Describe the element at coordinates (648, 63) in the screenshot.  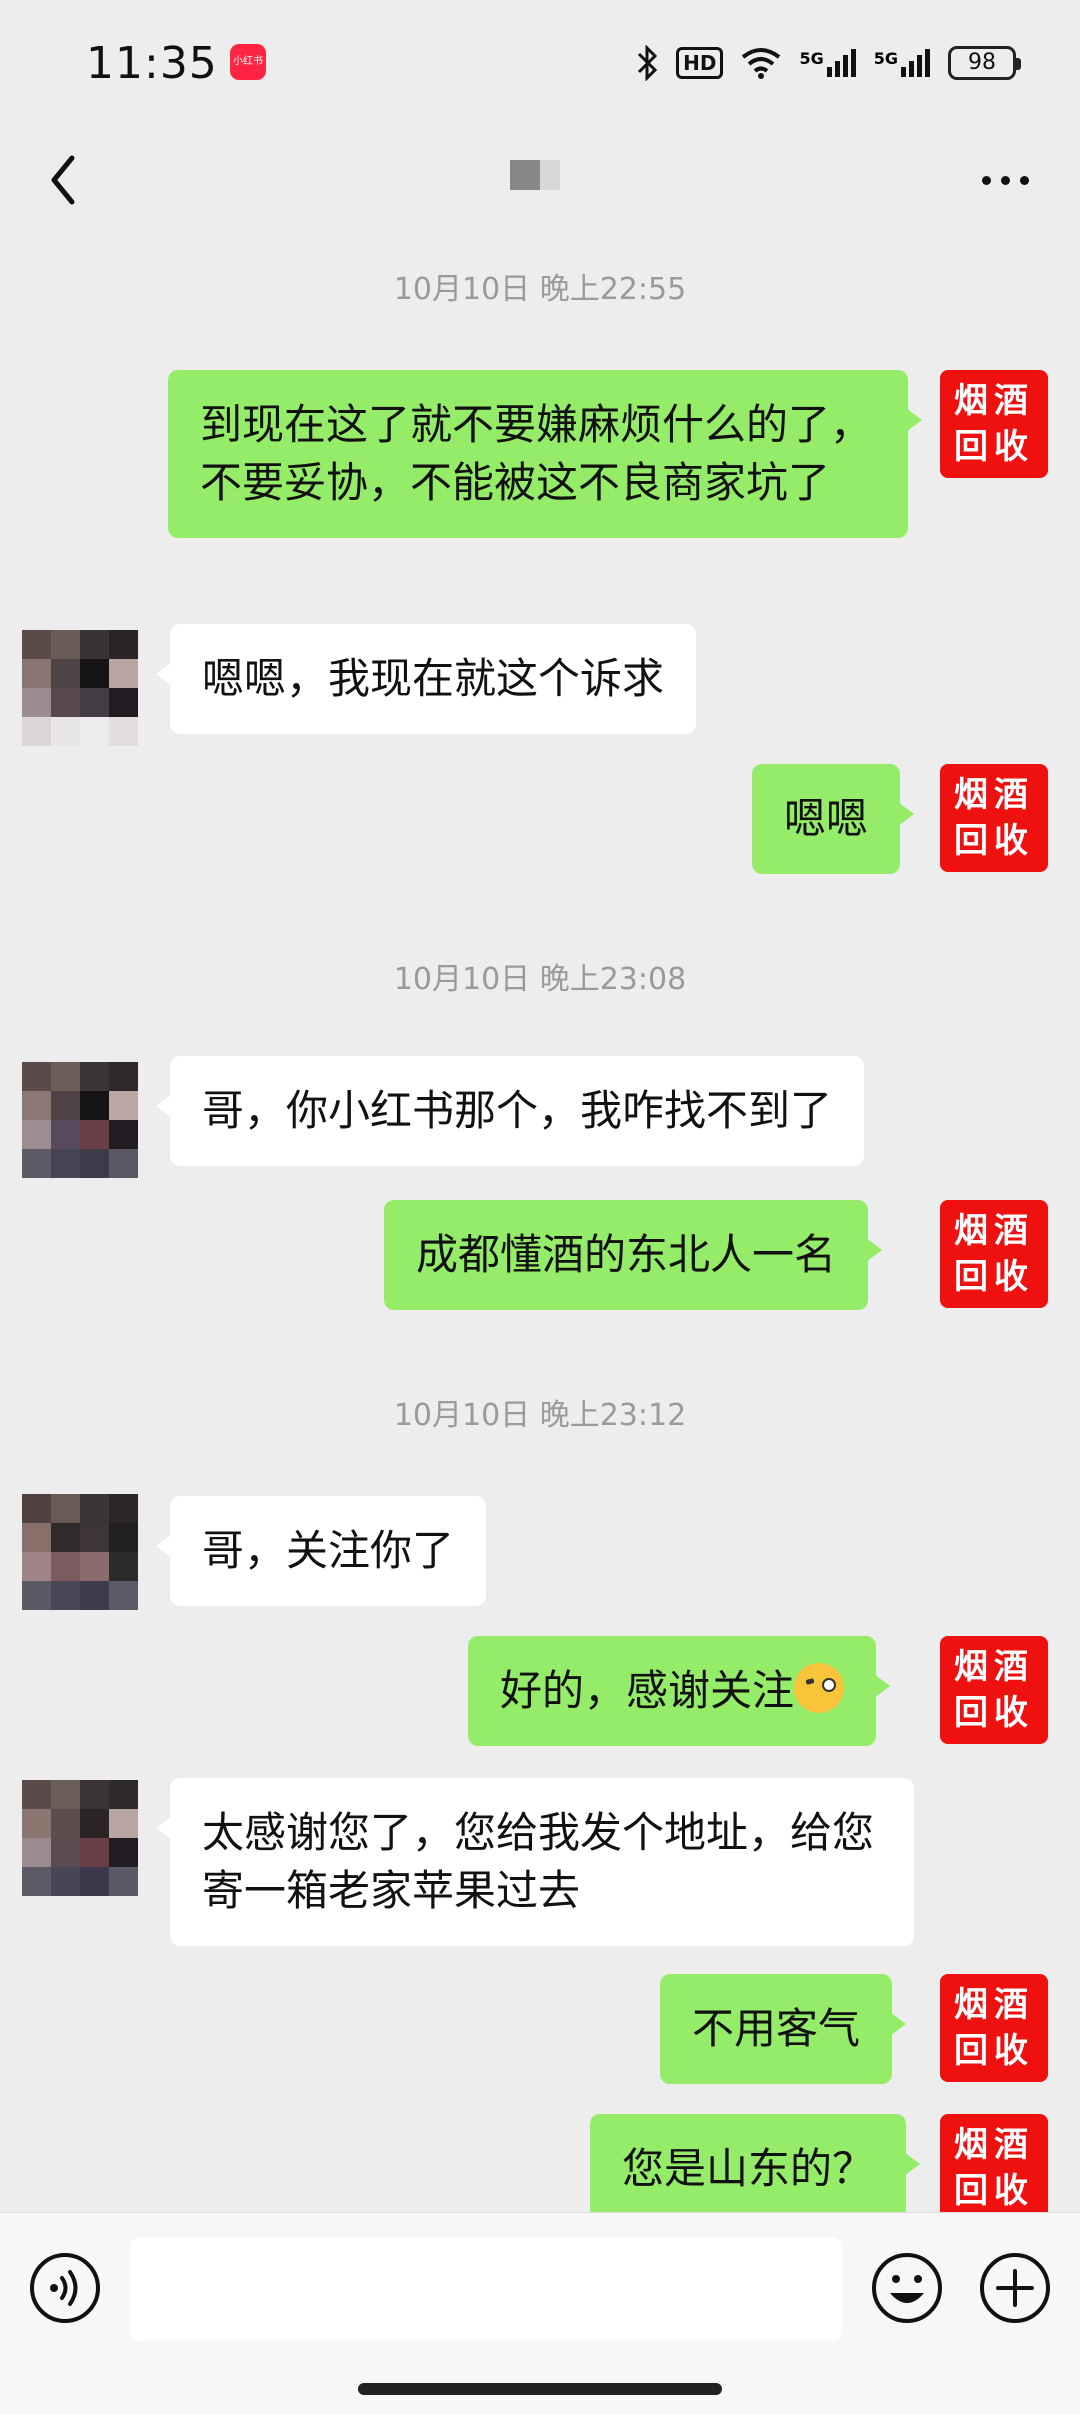
I see `bluetooth-icon` at that location.